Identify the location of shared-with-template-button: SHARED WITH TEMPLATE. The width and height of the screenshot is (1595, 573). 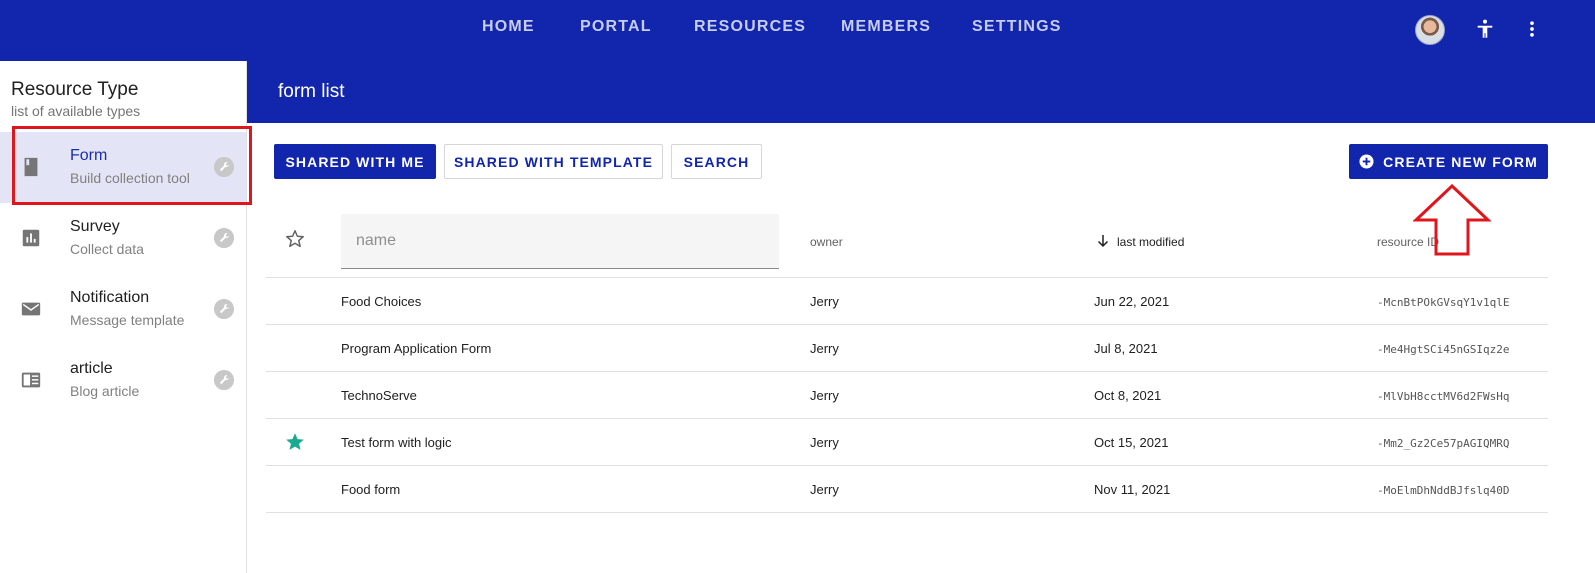
(553, 161).